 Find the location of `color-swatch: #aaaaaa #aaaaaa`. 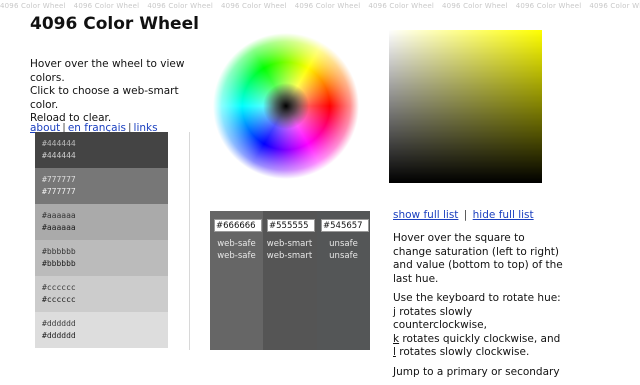

color-swatch: #aaaaaa #aaaaaa is located at coordinates (101, 222).